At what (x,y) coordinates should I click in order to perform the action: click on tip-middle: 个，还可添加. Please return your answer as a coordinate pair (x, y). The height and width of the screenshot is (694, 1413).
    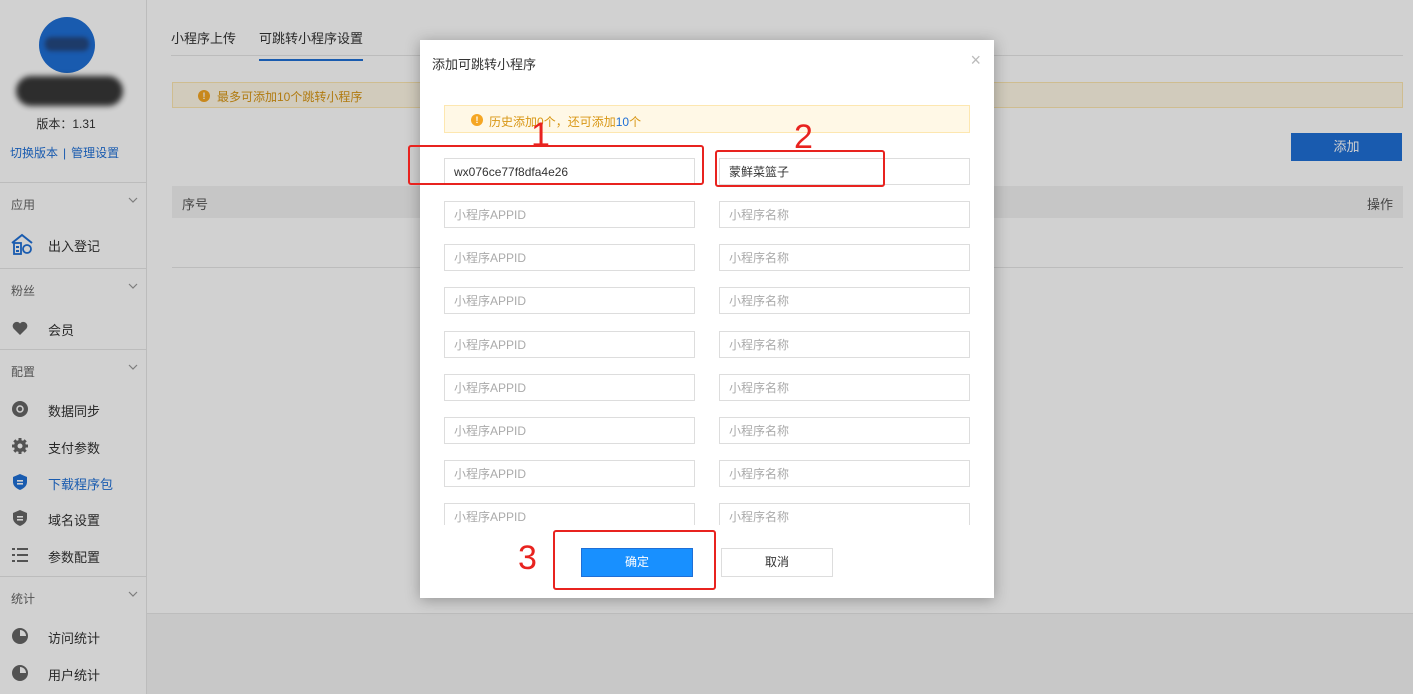
    Looking at the image, I should click on (579, 122).